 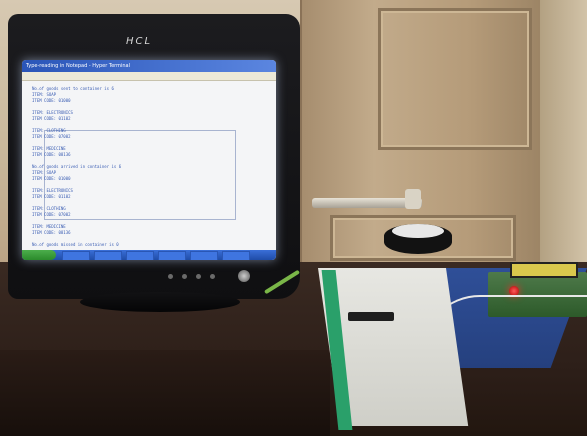 I want to click on tape-roll-top, so click(x=418, y=231).